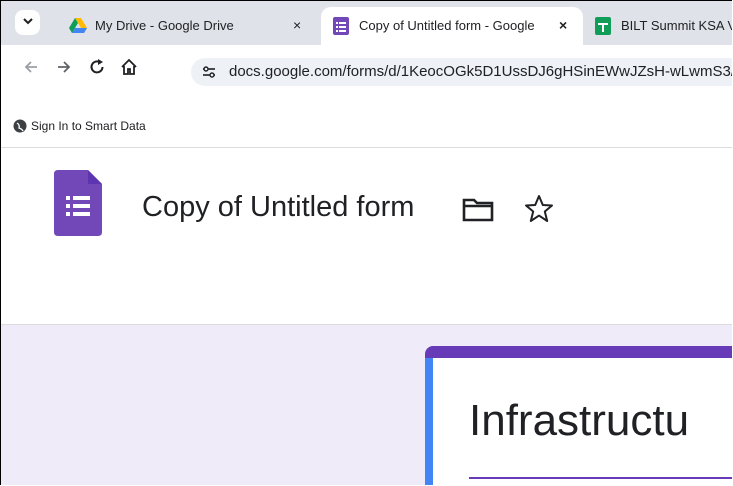  I want to click on site-settings-icon, so click(209, 74).